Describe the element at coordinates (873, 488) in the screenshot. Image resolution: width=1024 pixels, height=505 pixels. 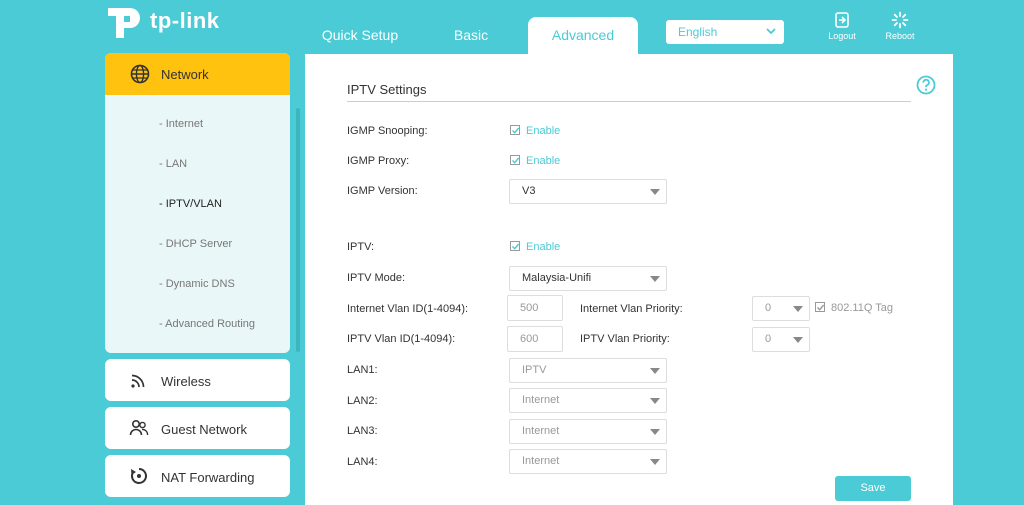
I see `save-button: Save` at that location.